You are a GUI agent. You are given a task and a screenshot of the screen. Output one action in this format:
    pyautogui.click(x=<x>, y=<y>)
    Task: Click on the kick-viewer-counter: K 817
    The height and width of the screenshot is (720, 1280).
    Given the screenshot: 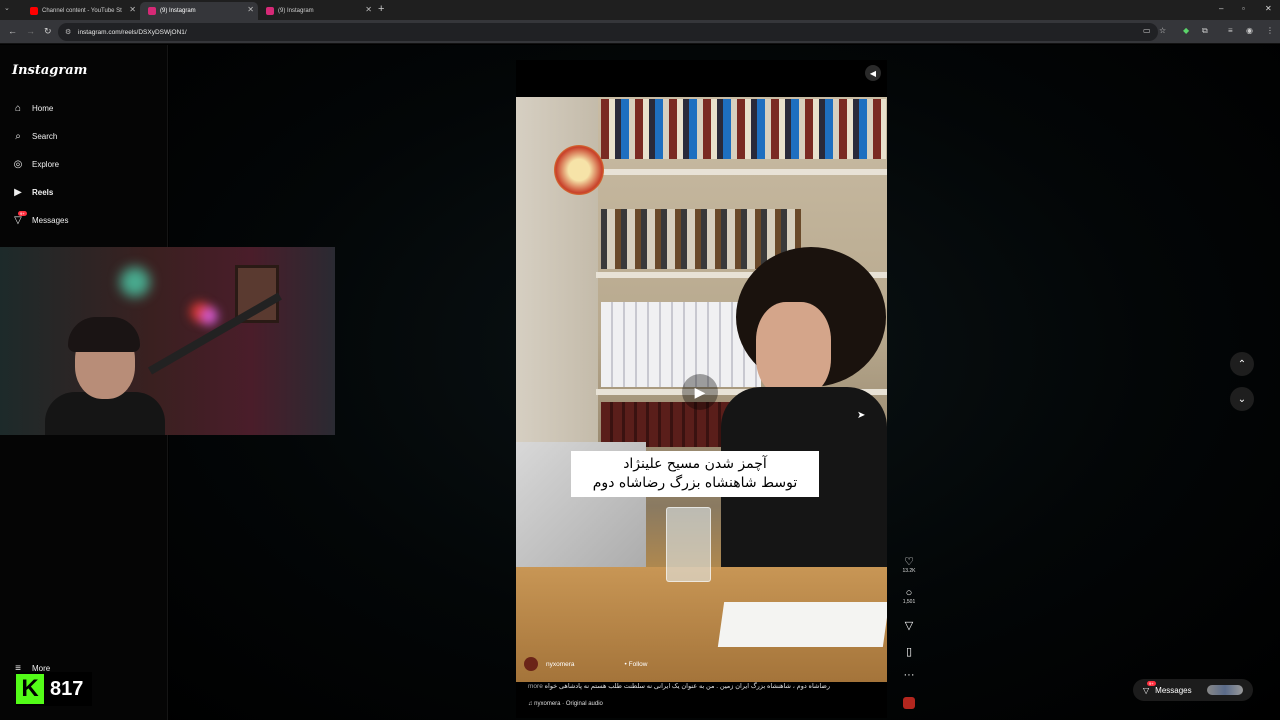 What is the action you would take?
    pyautogui.click(x=54, y=689)
    